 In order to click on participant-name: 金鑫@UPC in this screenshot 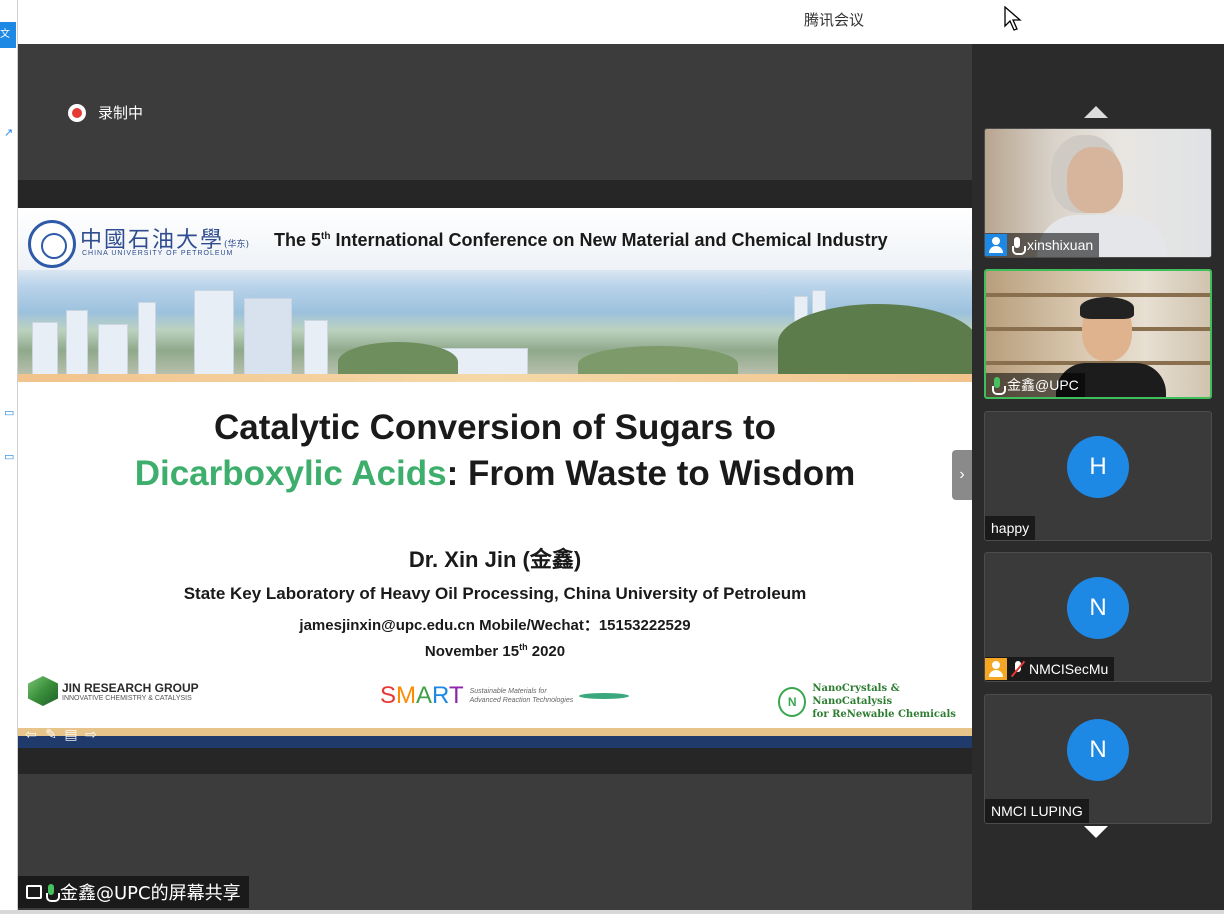, I will do `click(1043, 385)`.